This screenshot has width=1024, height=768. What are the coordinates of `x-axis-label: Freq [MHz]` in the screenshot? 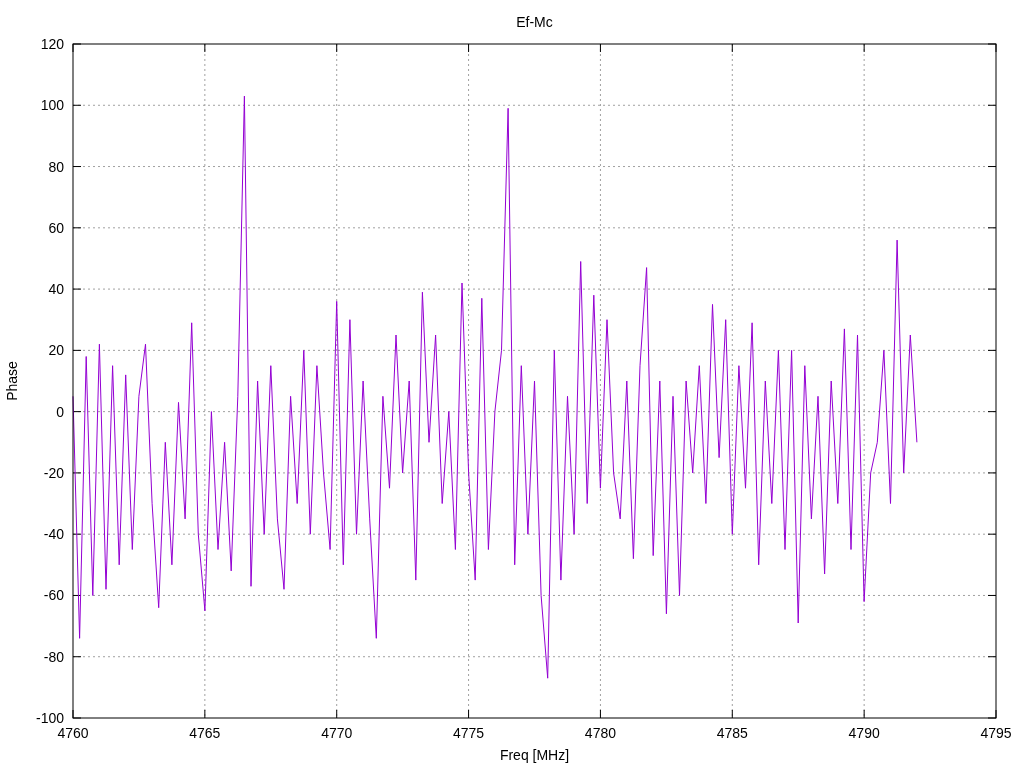 It's located at (534, 755).